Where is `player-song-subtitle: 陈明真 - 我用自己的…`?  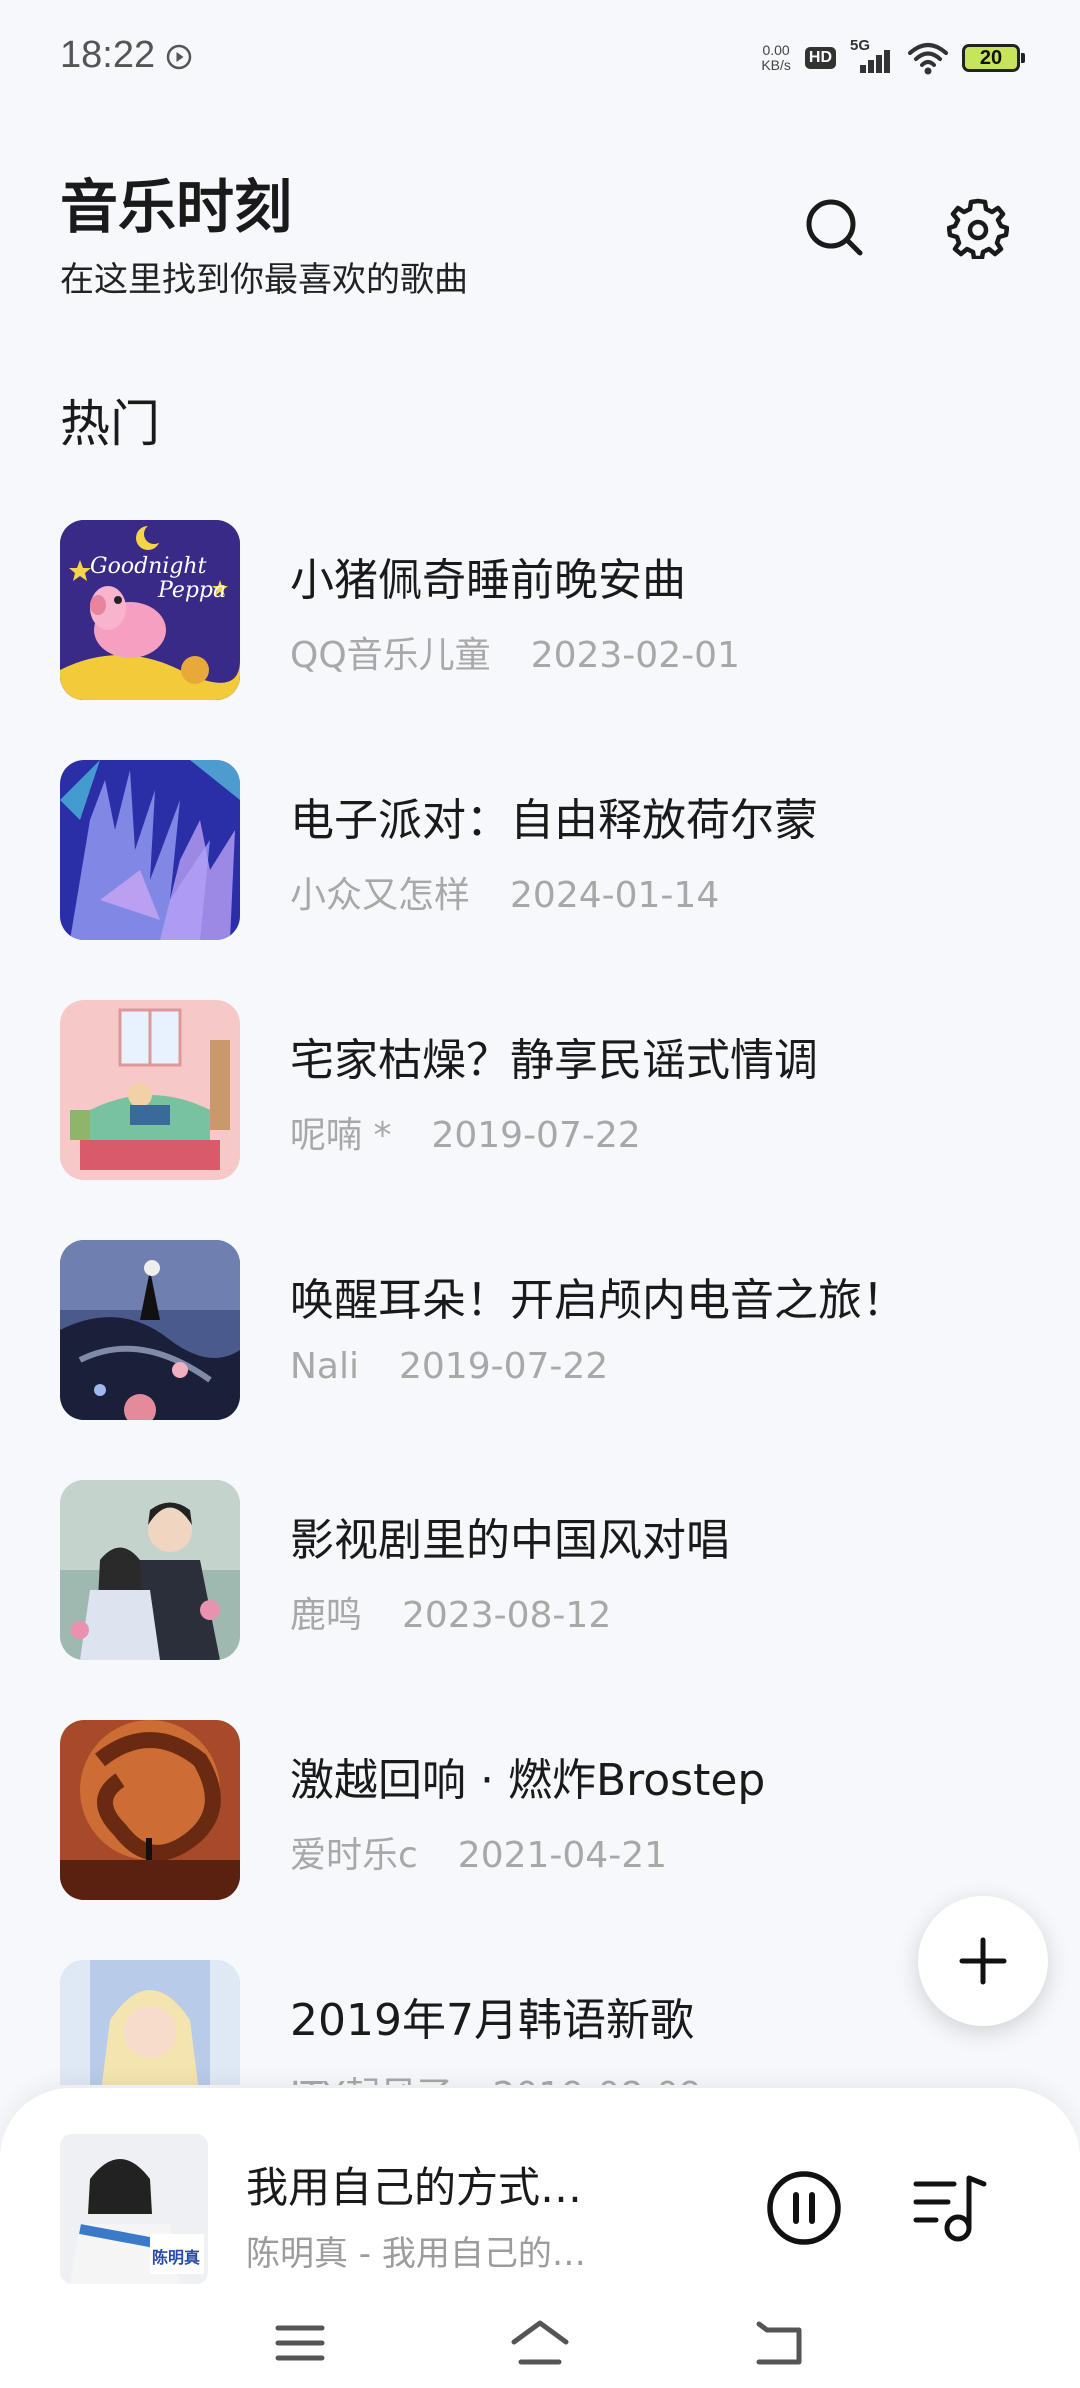 player-song-subtitle: 陈明真 - 我用自己的… is located at coordinates (416, 2254).